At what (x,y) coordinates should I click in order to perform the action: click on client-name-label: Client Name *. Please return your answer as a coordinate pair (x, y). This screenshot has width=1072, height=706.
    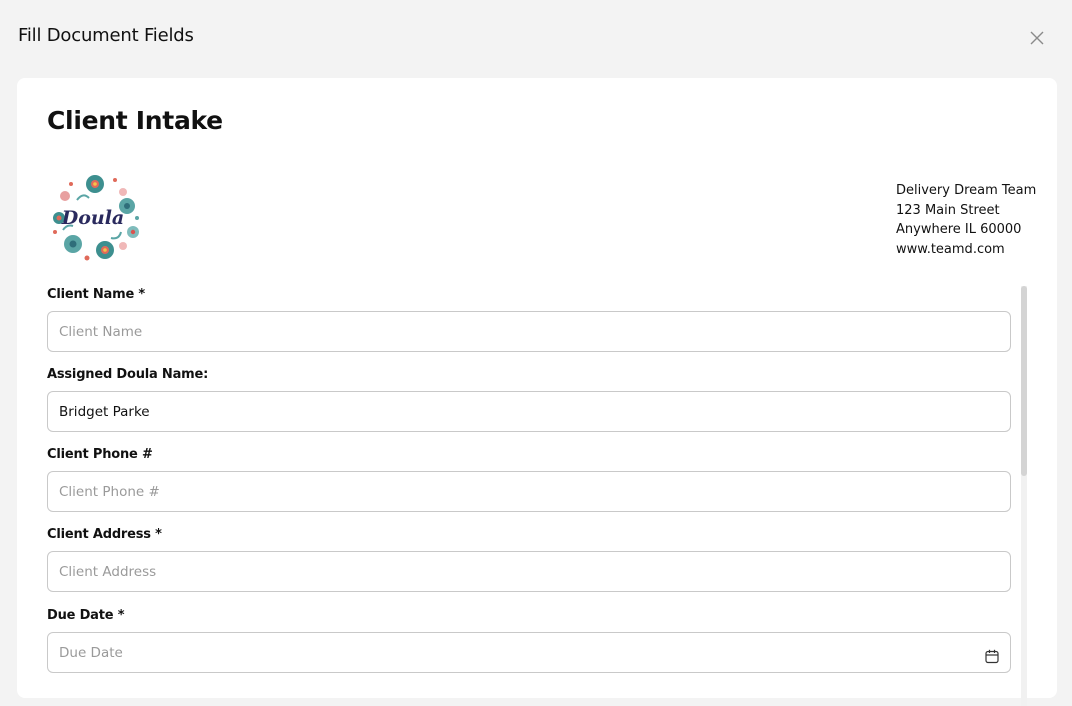
    Looking at the image, I should click on (96, 294).